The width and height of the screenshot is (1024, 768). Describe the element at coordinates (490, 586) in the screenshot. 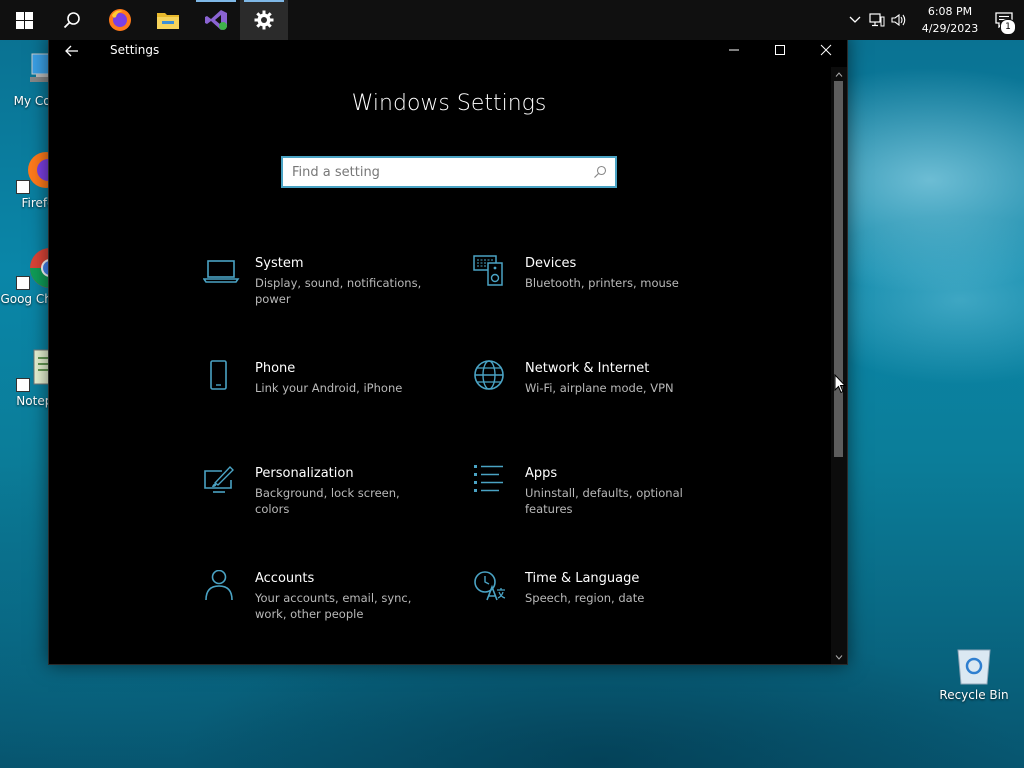

I see `time-language-icon` at that location.